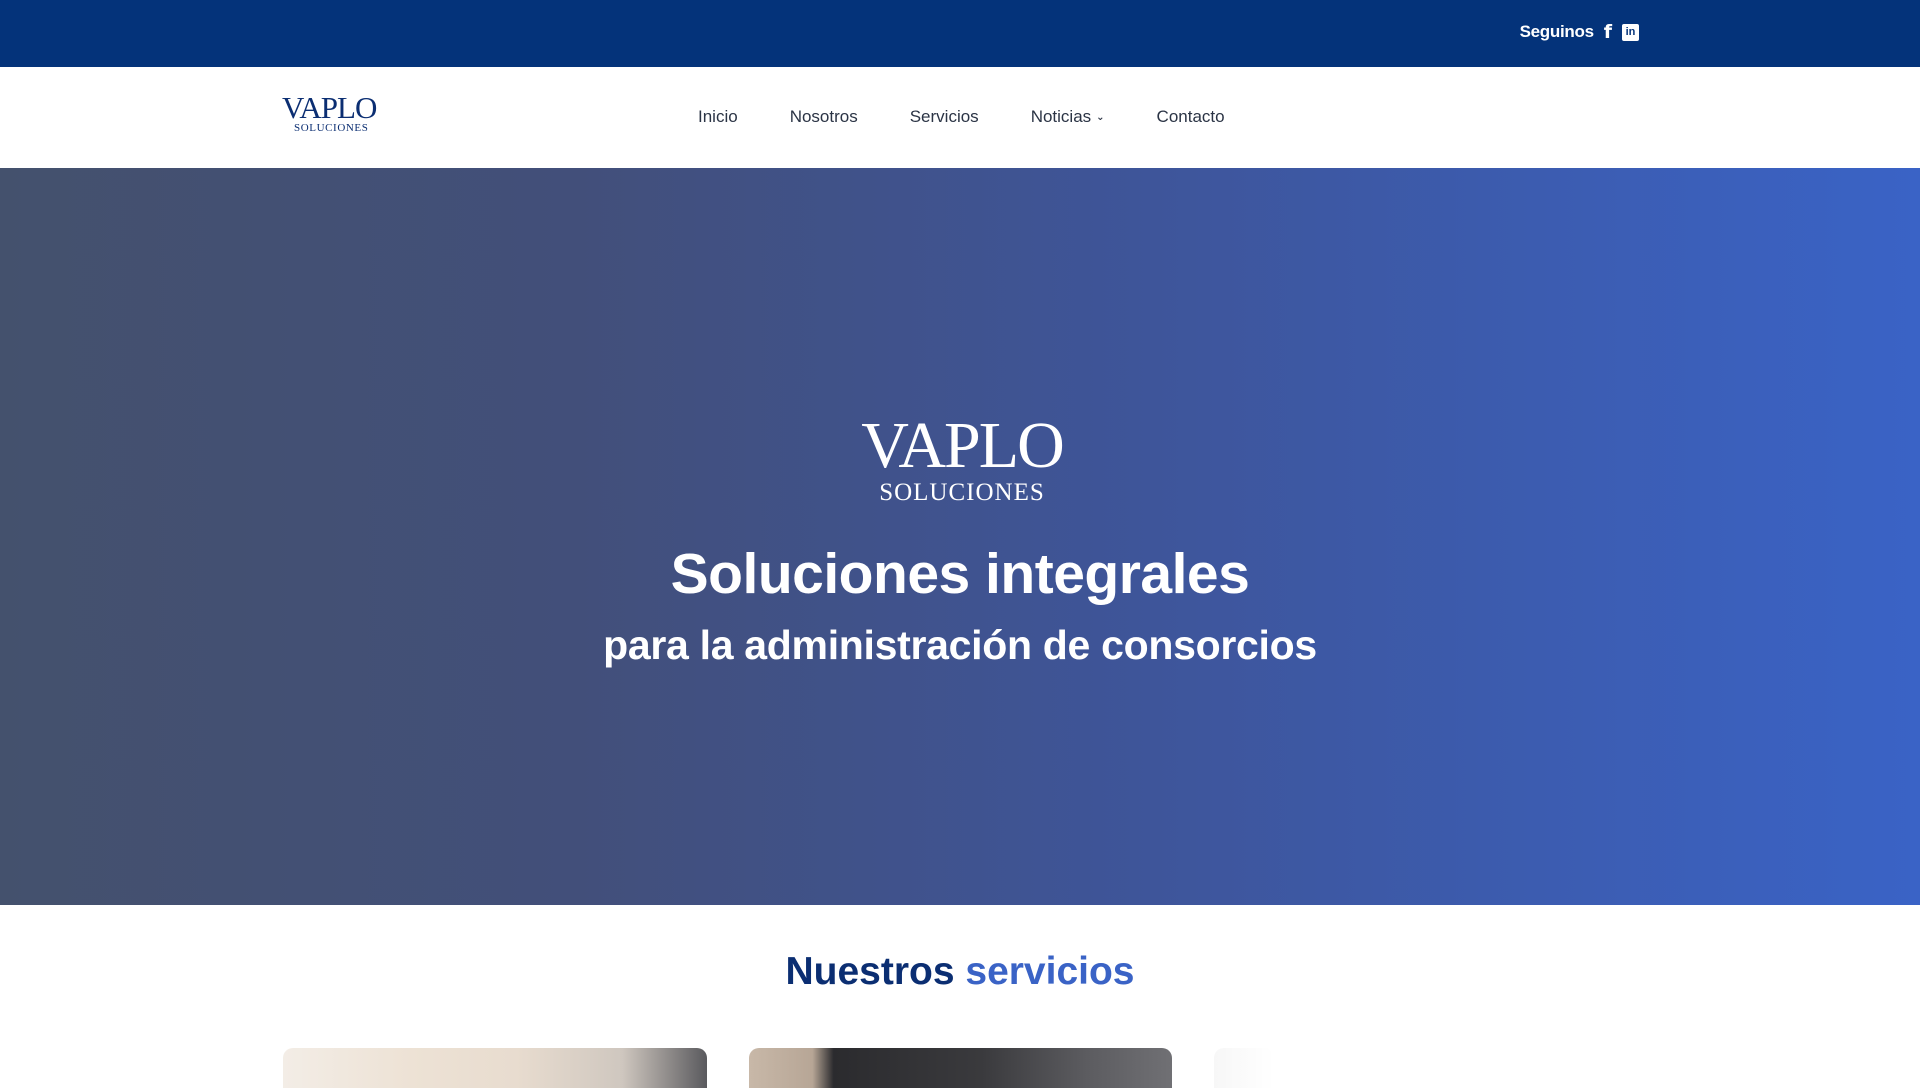 The height and width of the screenshot is (1088, 1920). Describe the element at coordinates (331, 128) in the screenshot. I see `logo-subtitle: SOLUCIONES` at that location.